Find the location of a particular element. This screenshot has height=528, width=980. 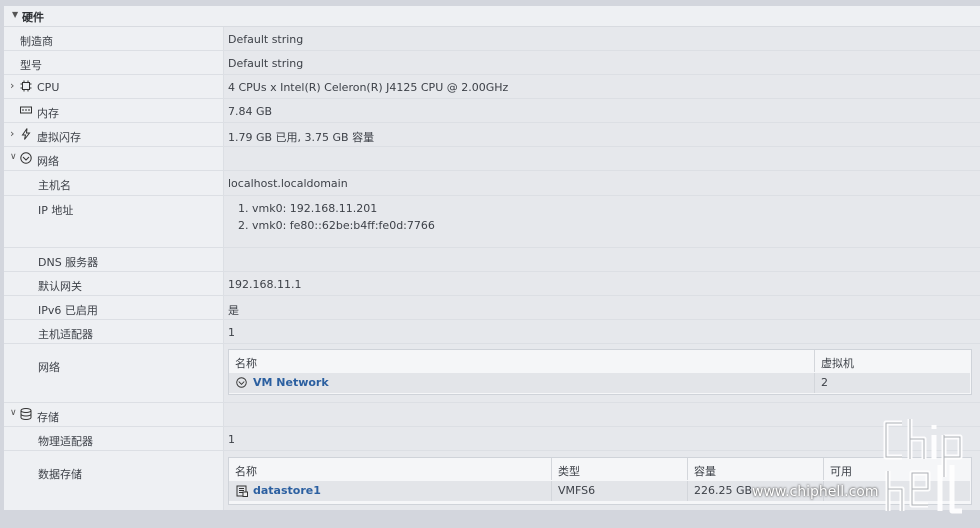

physical-adapters-row: 物理适配器 1 is located at coordinates (492, 439).